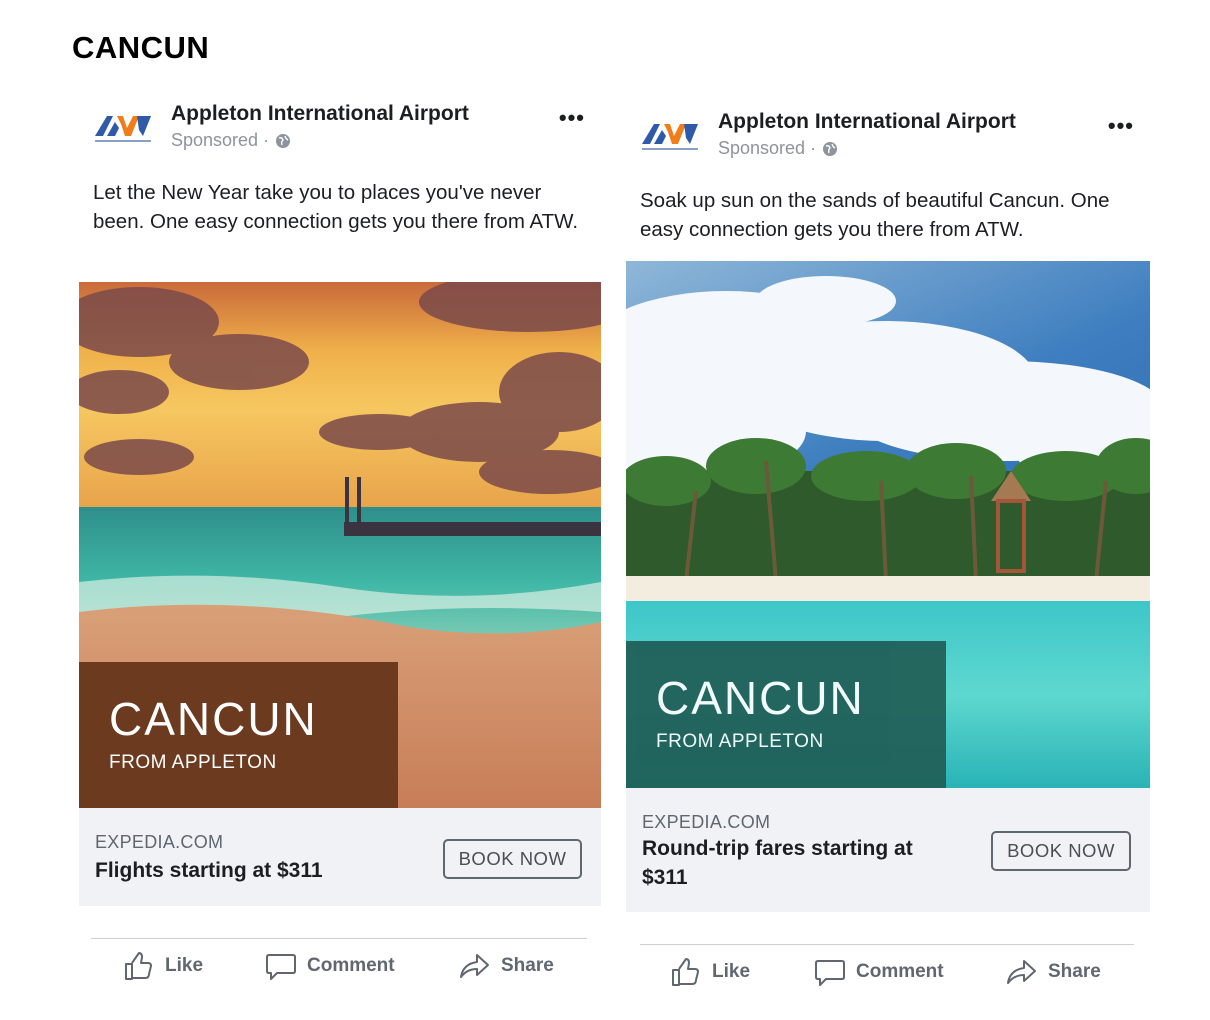 The height and width of the screenshot is (1020, 1210). Describe the element at coordinates (209, 870) in the screenshot. I see `link-headline: Flights starting at $311` at that location.